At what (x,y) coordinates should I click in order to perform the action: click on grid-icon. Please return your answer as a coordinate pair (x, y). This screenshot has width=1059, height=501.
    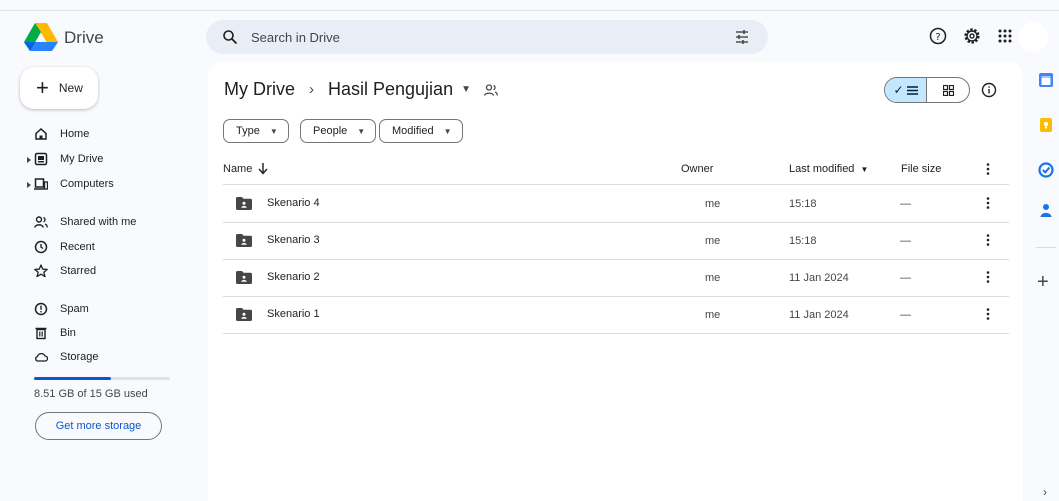
    Looking at the image, I should click on (948, 90).